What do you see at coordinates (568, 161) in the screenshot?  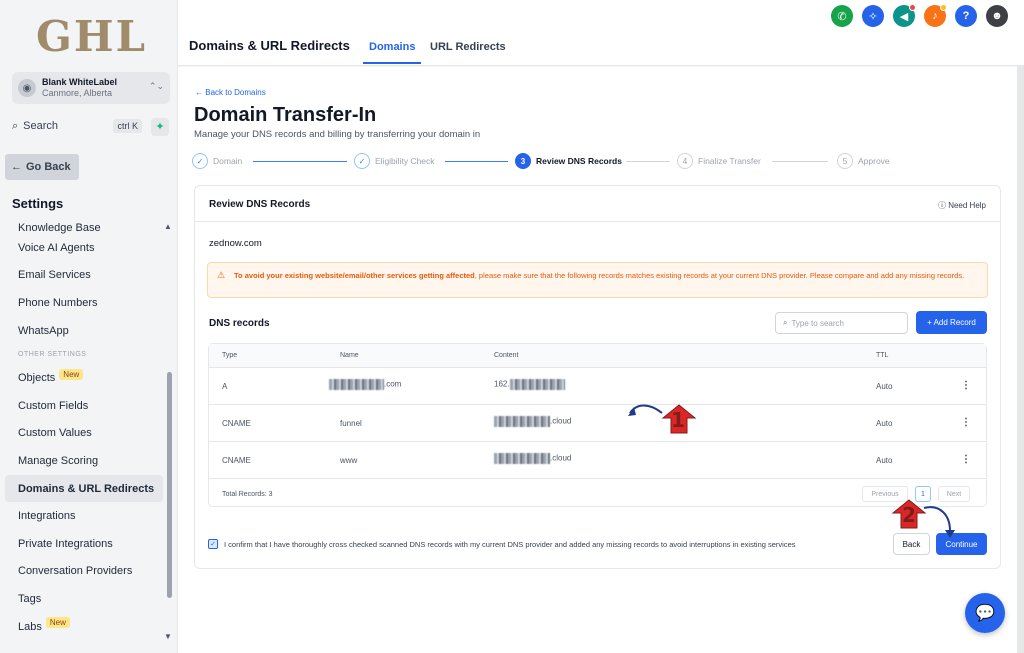 I see `step-review-dns: 3 Review DNS Records` at bounding box center [568, 161].